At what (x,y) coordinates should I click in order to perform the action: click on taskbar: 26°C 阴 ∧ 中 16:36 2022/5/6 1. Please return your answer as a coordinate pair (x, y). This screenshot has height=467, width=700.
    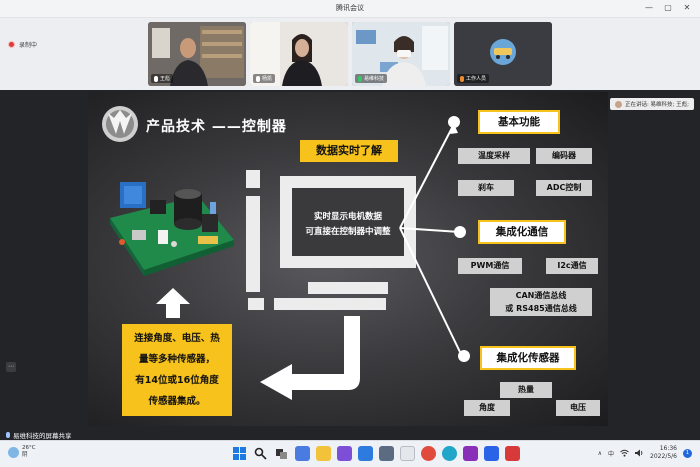
    Looking at the image, I should click on (350, 453).